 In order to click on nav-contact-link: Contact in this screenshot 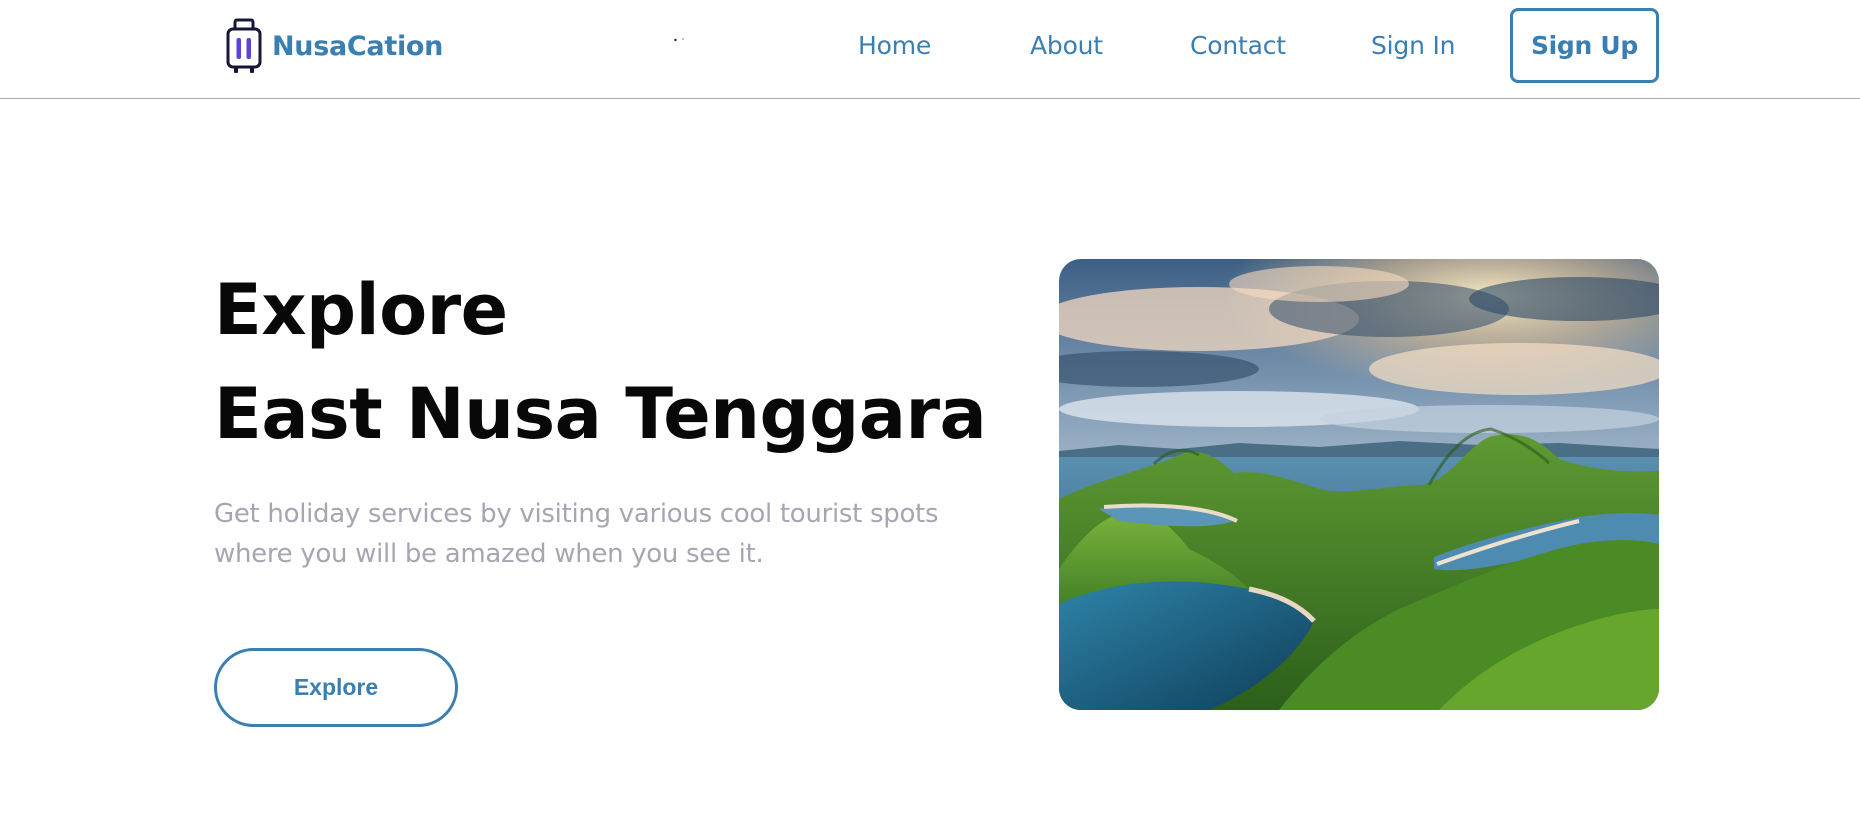, I will do `click(1238, 46)`.